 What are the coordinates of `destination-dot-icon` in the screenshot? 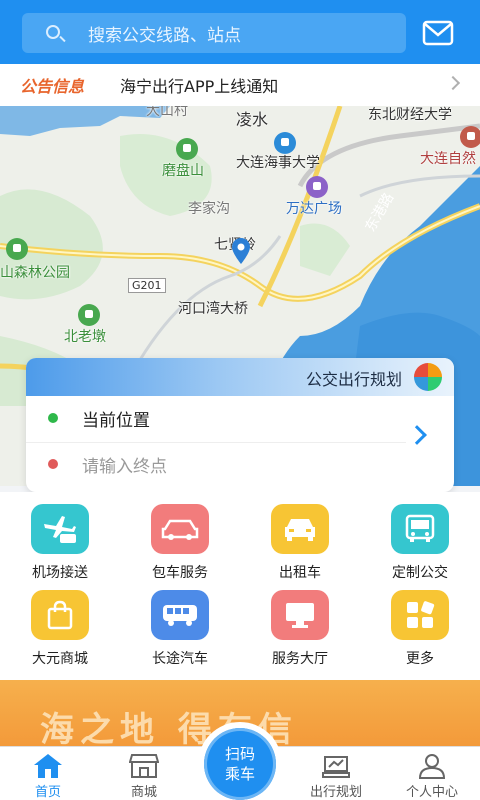 It's located at (53, 464).